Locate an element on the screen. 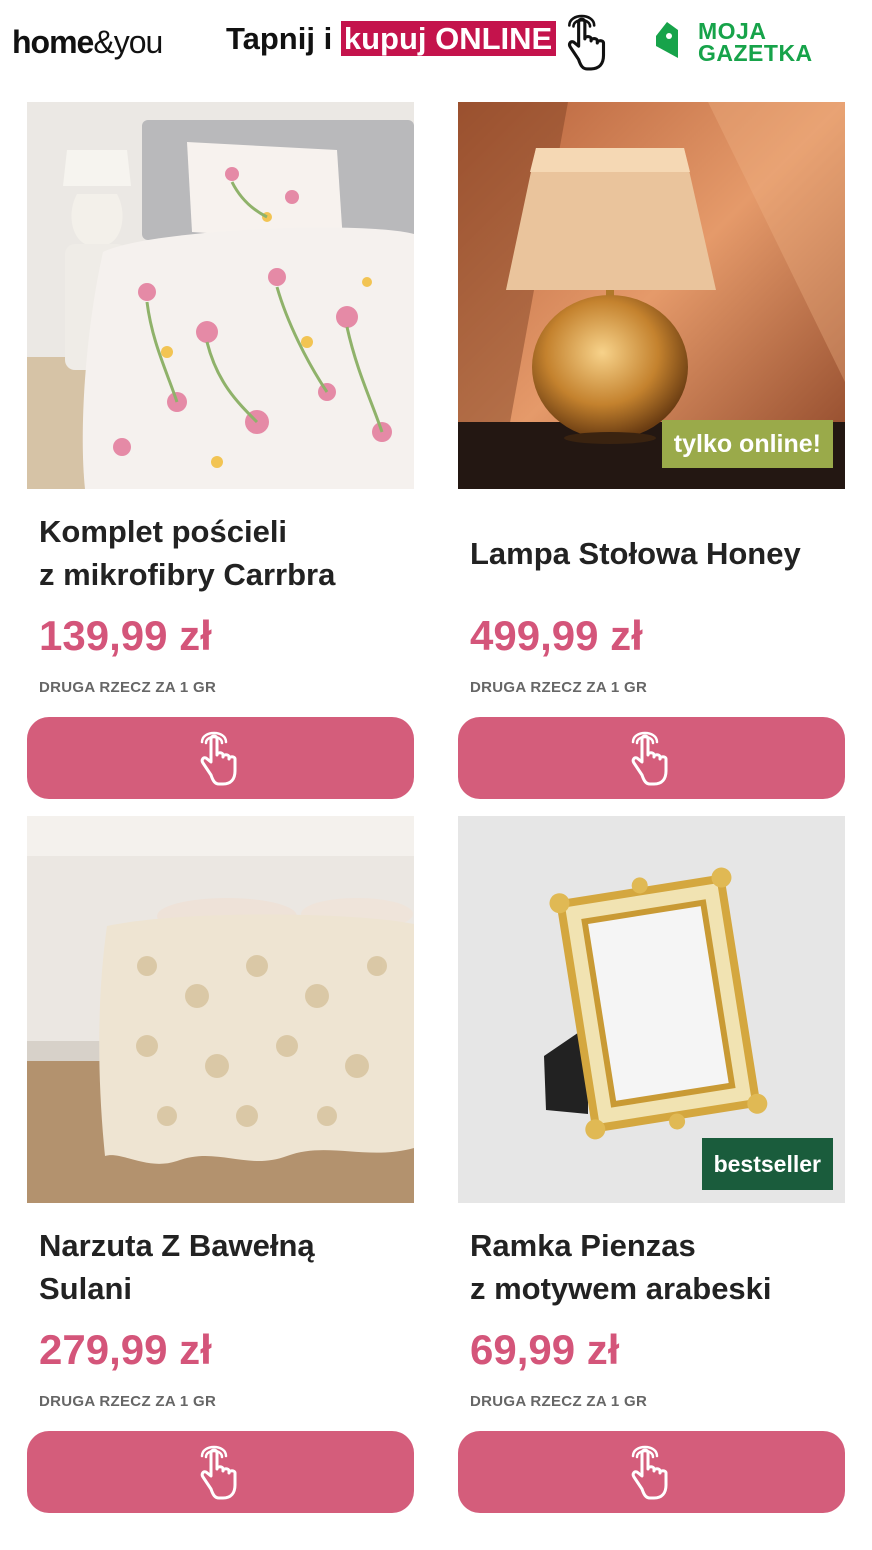 This screenshot has height=1550, width=872. product-title: Ramka Pienzas z motywem arabeski is located at coordinates (655, 1267).